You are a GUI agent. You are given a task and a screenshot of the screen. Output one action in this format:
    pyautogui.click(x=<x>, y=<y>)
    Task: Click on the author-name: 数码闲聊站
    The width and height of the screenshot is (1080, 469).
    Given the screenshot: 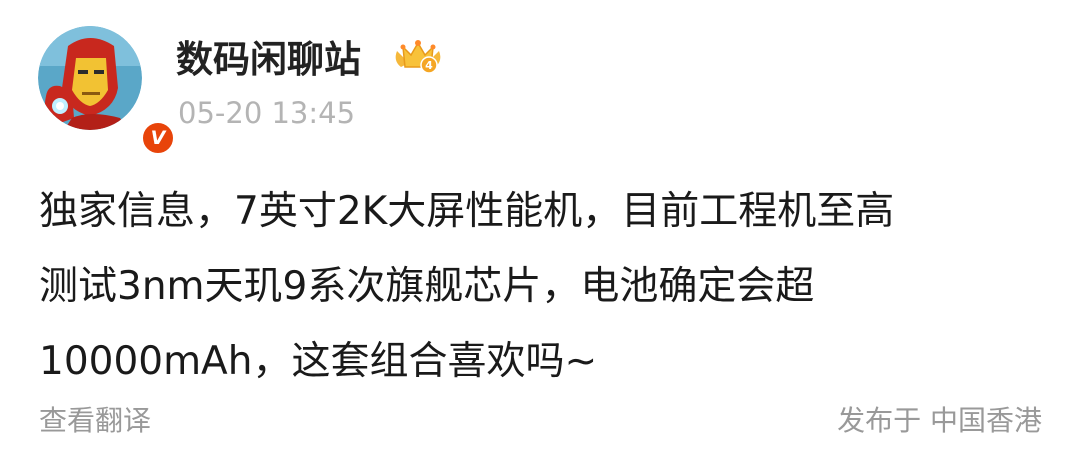 What is the action you would take?
    pyautogui.click(x=268, y=60)
    